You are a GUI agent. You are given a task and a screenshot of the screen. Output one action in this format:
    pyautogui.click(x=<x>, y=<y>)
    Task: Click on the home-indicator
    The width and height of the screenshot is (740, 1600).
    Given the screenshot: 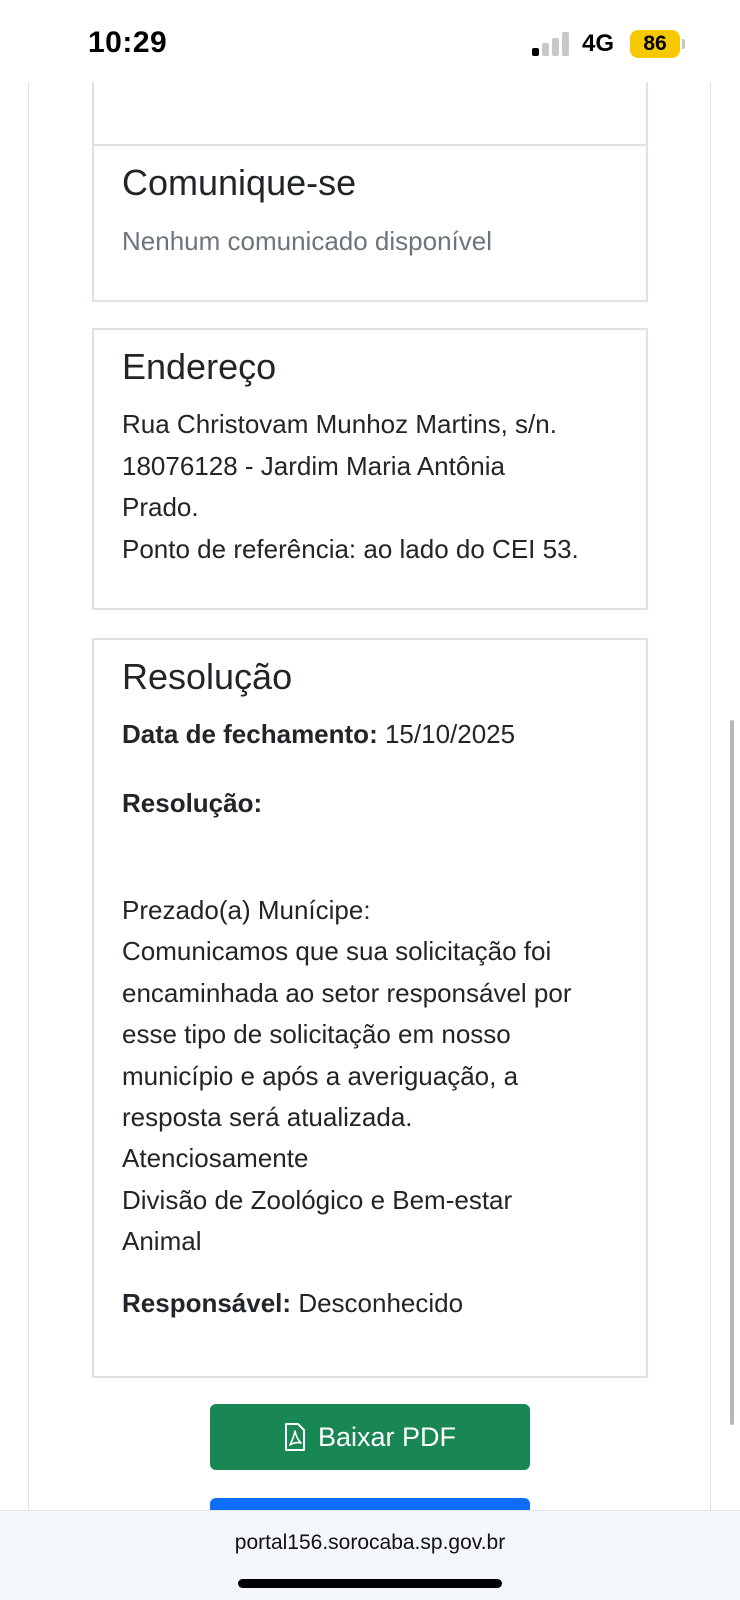 What is the action you would take?
    pyautogui.click(x=370, y=1583)
    